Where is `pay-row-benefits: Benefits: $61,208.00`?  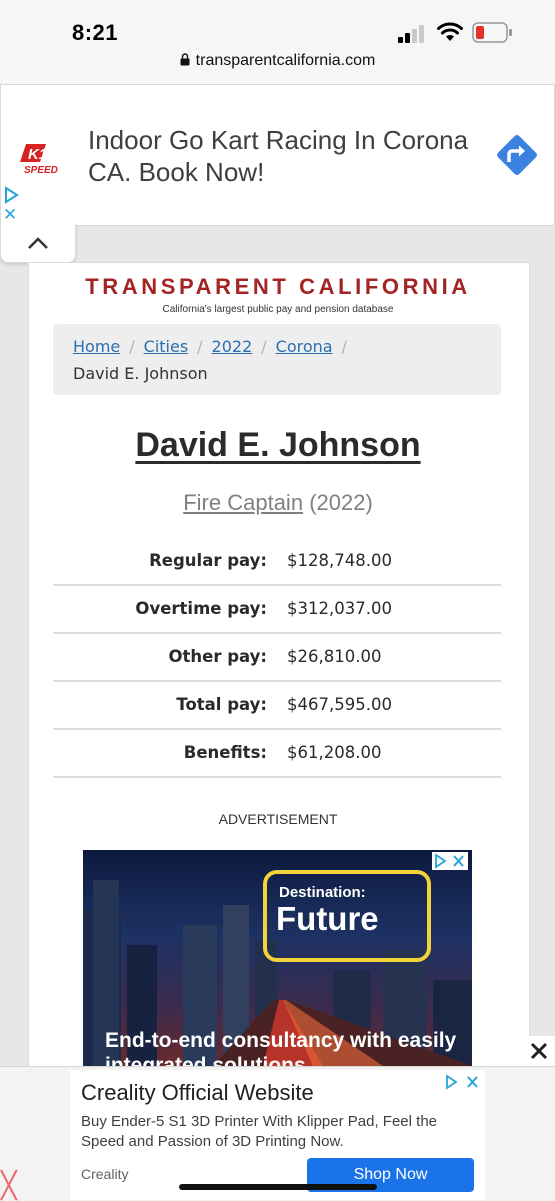 pay-row-benefits: Benefits: $61,208.00 is located at coordinates (277, 754).